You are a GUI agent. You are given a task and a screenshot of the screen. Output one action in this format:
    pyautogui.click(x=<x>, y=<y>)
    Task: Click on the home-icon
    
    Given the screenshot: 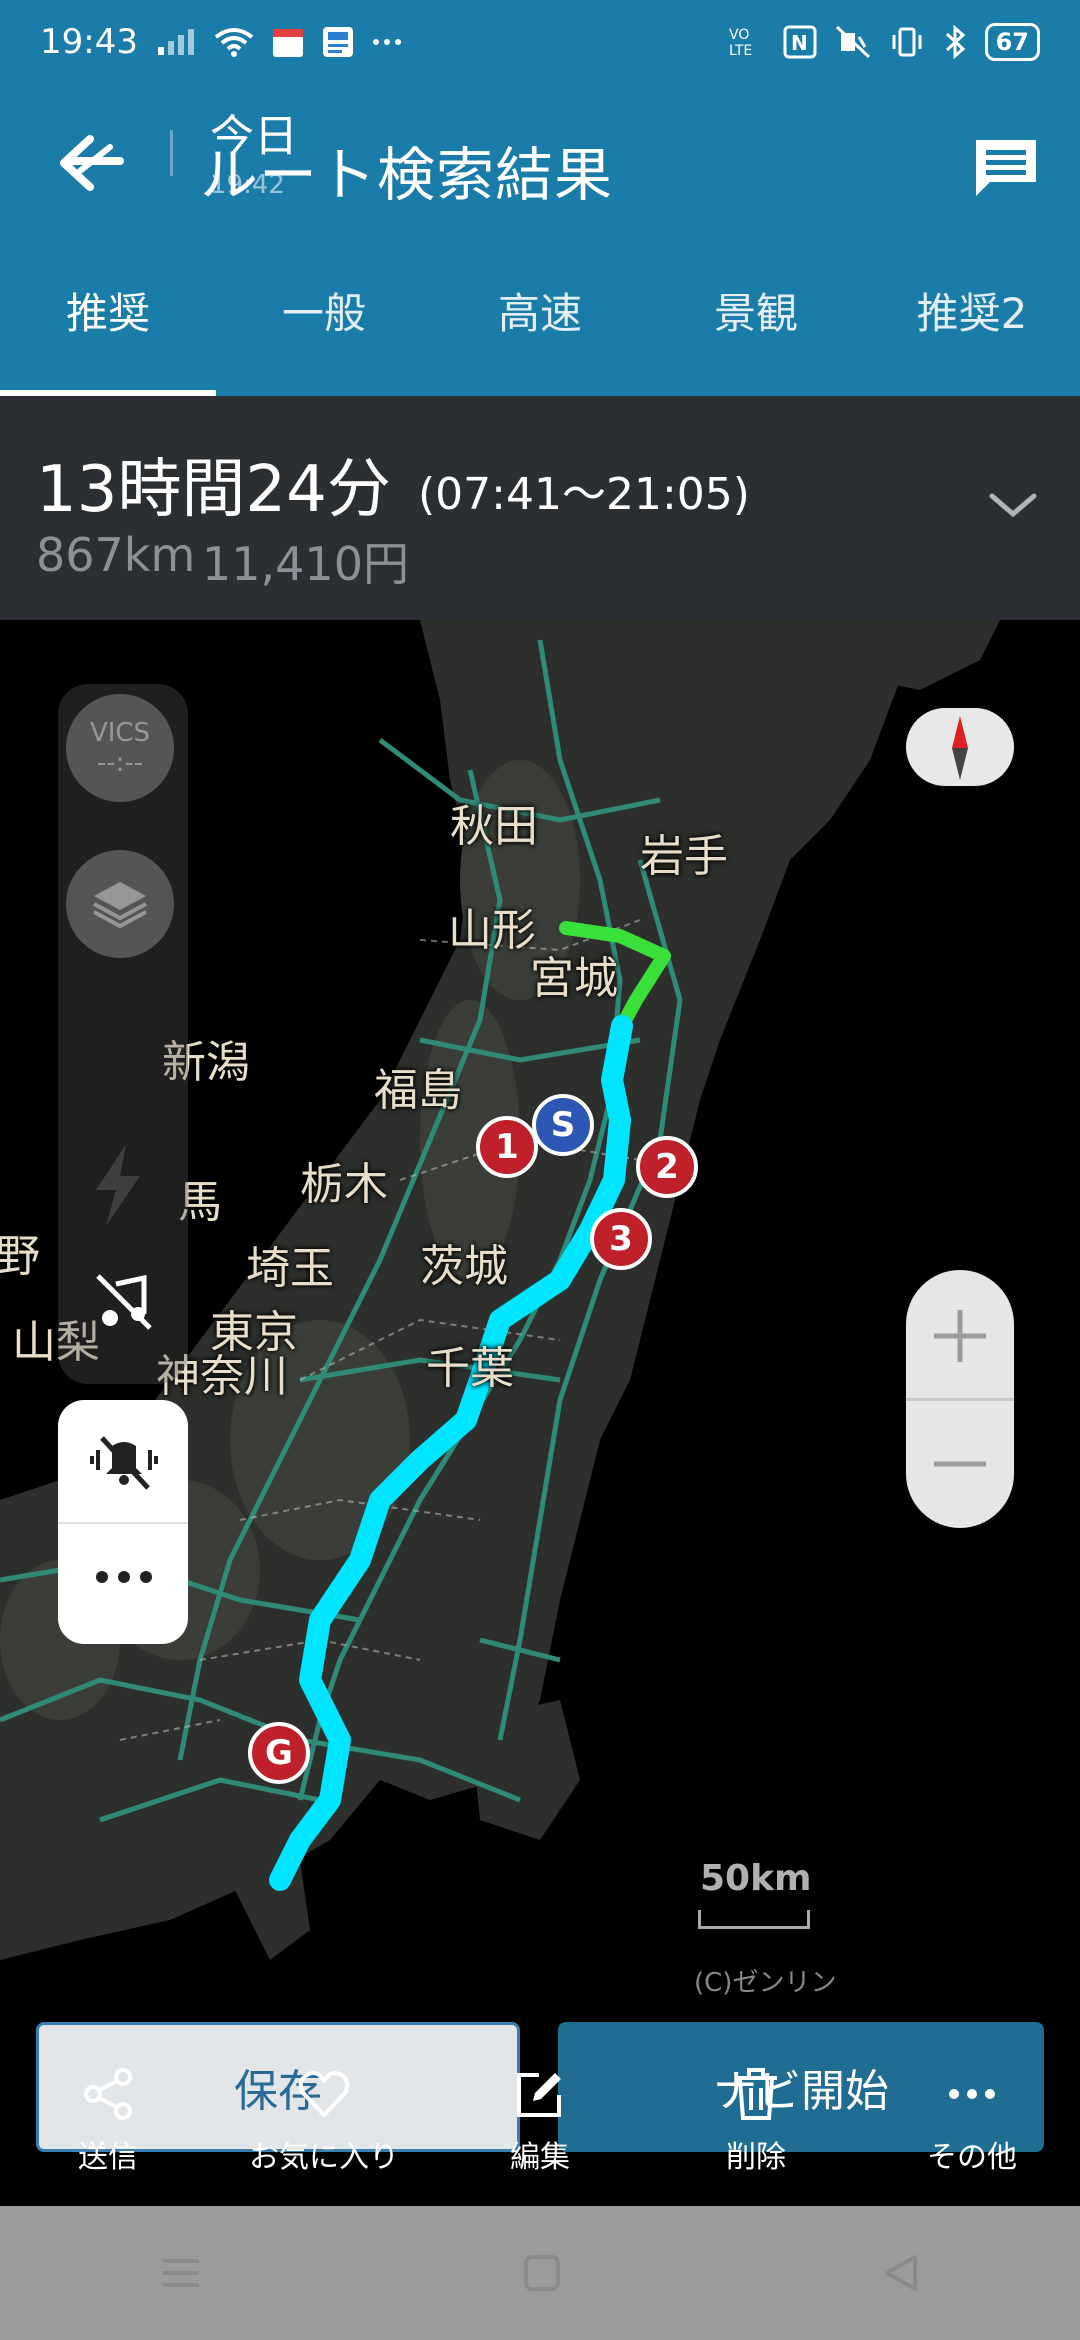 What is the action you would take?
    pyautogui.click(x=542, y=2273)
    